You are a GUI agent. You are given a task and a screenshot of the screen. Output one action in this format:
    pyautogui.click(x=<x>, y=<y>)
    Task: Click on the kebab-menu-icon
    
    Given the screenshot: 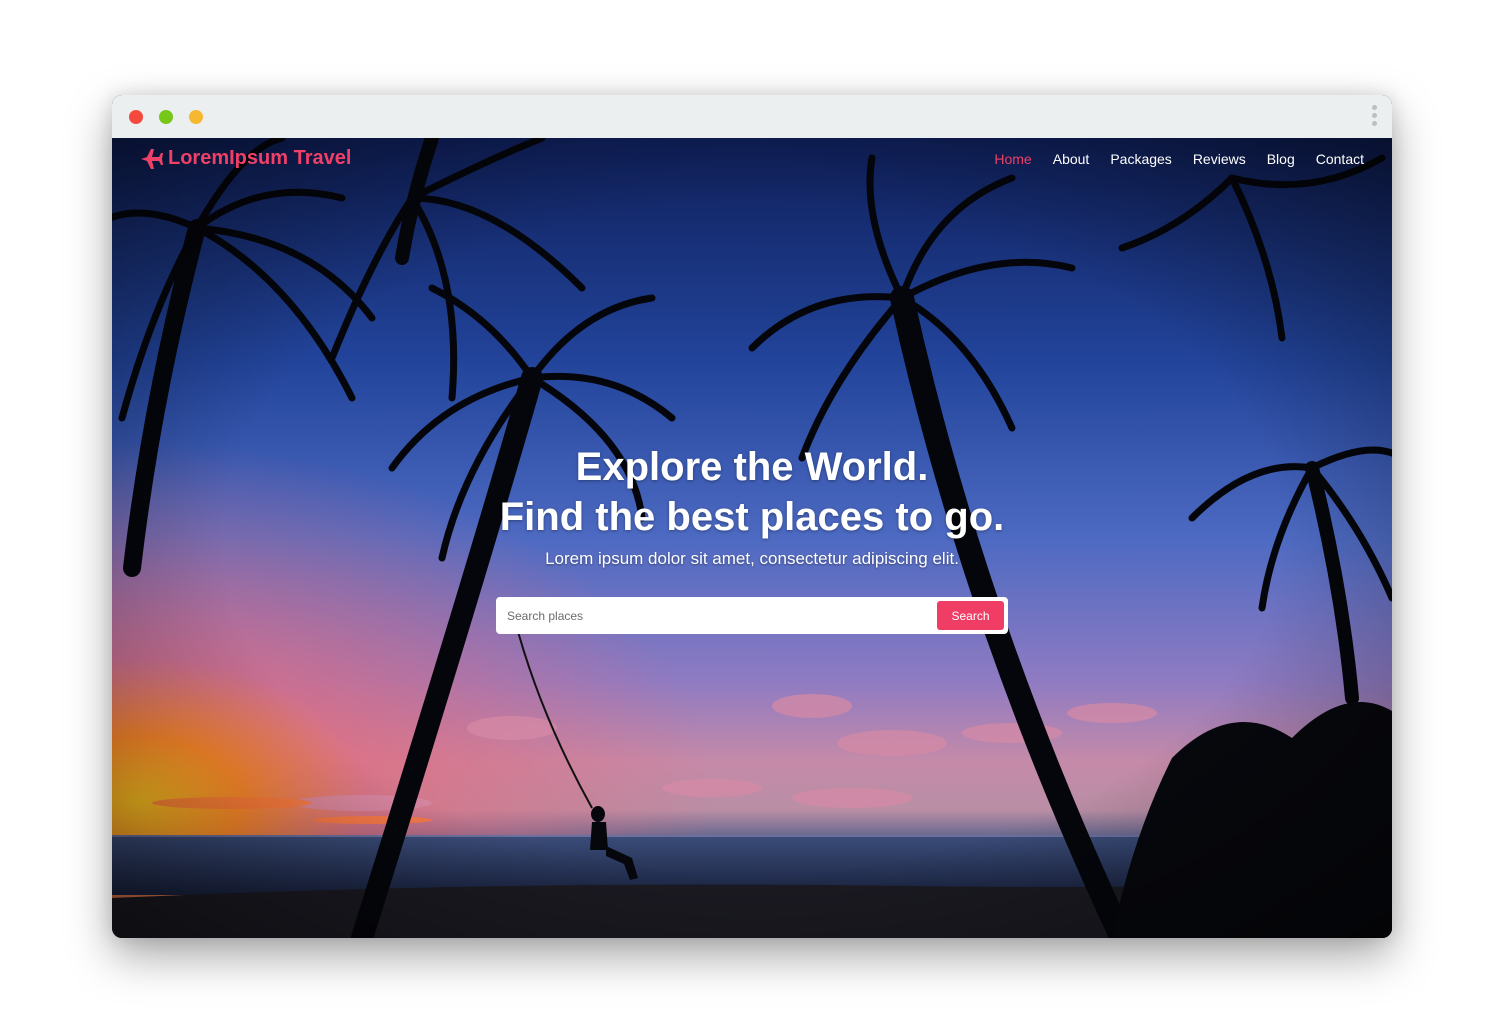 What is the action you would take?
    pyautogui.click(x=1374, y=117)
    